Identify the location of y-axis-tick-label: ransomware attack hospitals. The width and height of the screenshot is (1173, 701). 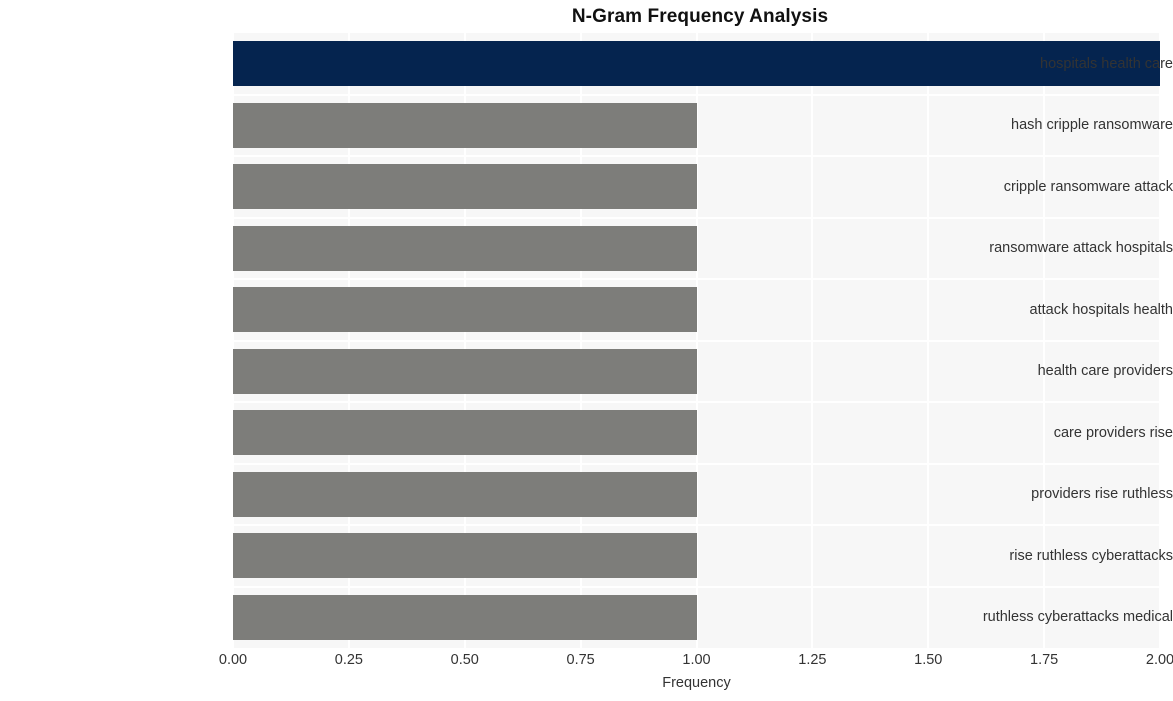
(1081, 248).